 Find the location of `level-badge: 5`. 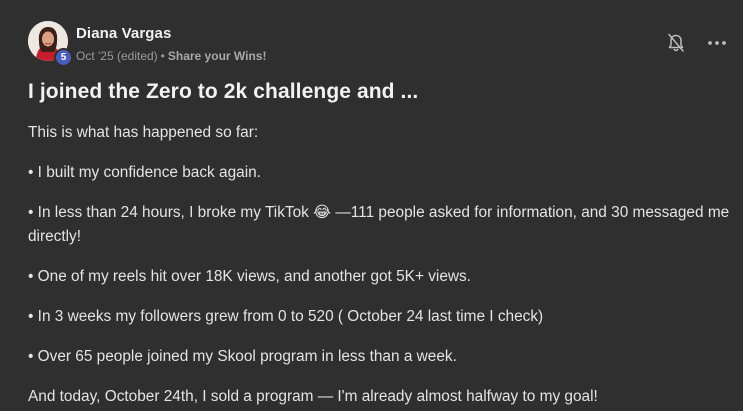

level-badge: 5 is located at coordinates (63, 57).